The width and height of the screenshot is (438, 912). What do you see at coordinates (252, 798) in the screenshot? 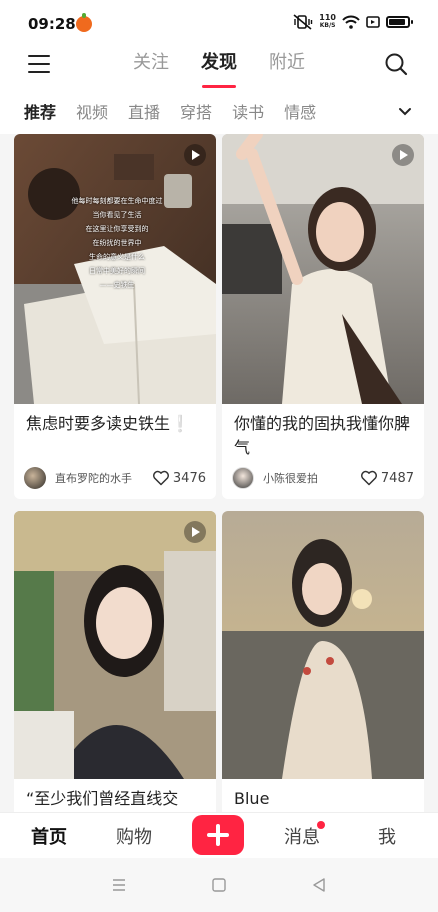
I see `note-title: Blue` at bounding box center [252, 798].